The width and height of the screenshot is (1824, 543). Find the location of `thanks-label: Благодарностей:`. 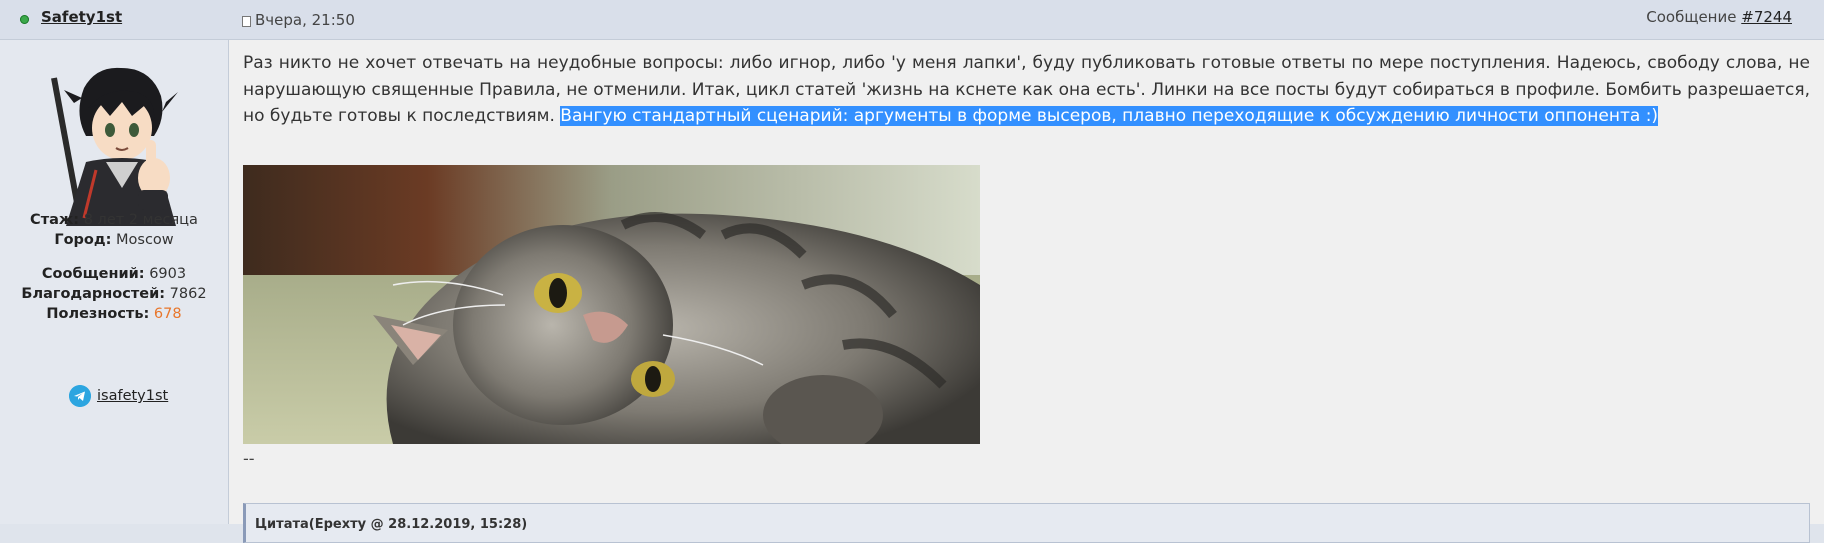

thanks-label: Благодарностей: is located at coordinates (93, 294).